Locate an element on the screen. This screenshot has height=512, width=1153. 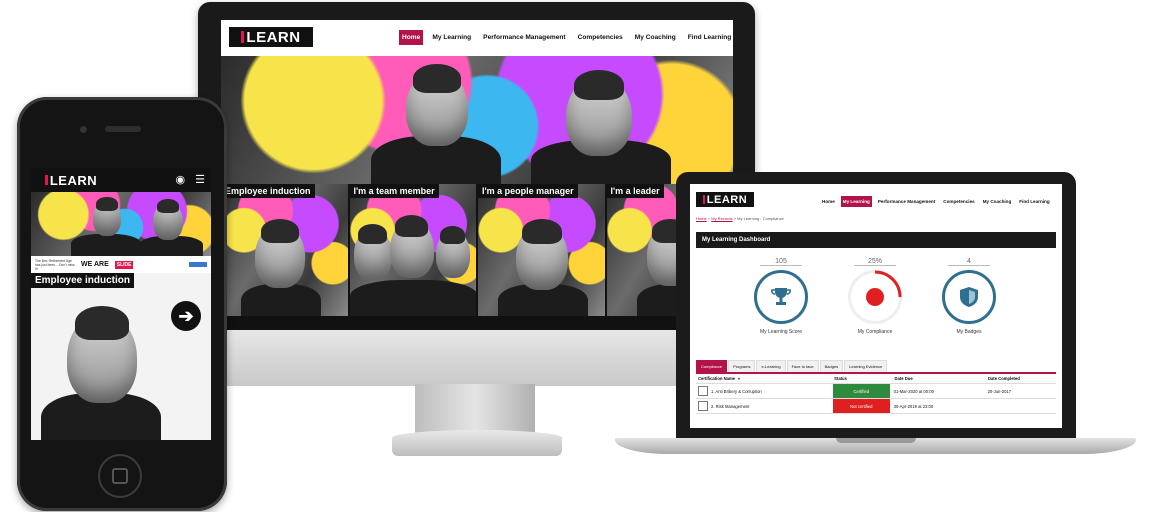
date-completed-cell: 20-Jun-2017 is located at coordinates (999, 391).